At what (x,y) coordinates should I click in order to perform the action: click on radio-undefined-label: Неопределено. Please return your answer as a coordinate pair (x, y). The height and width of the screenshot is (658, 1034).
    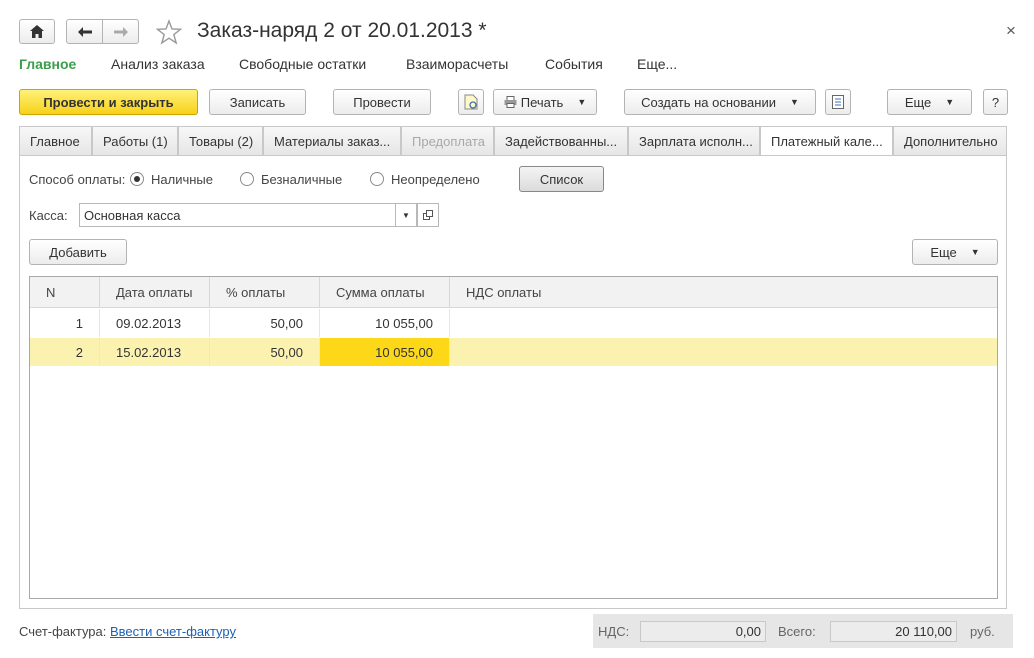
    Looking at the image, I should click on (435, 179).